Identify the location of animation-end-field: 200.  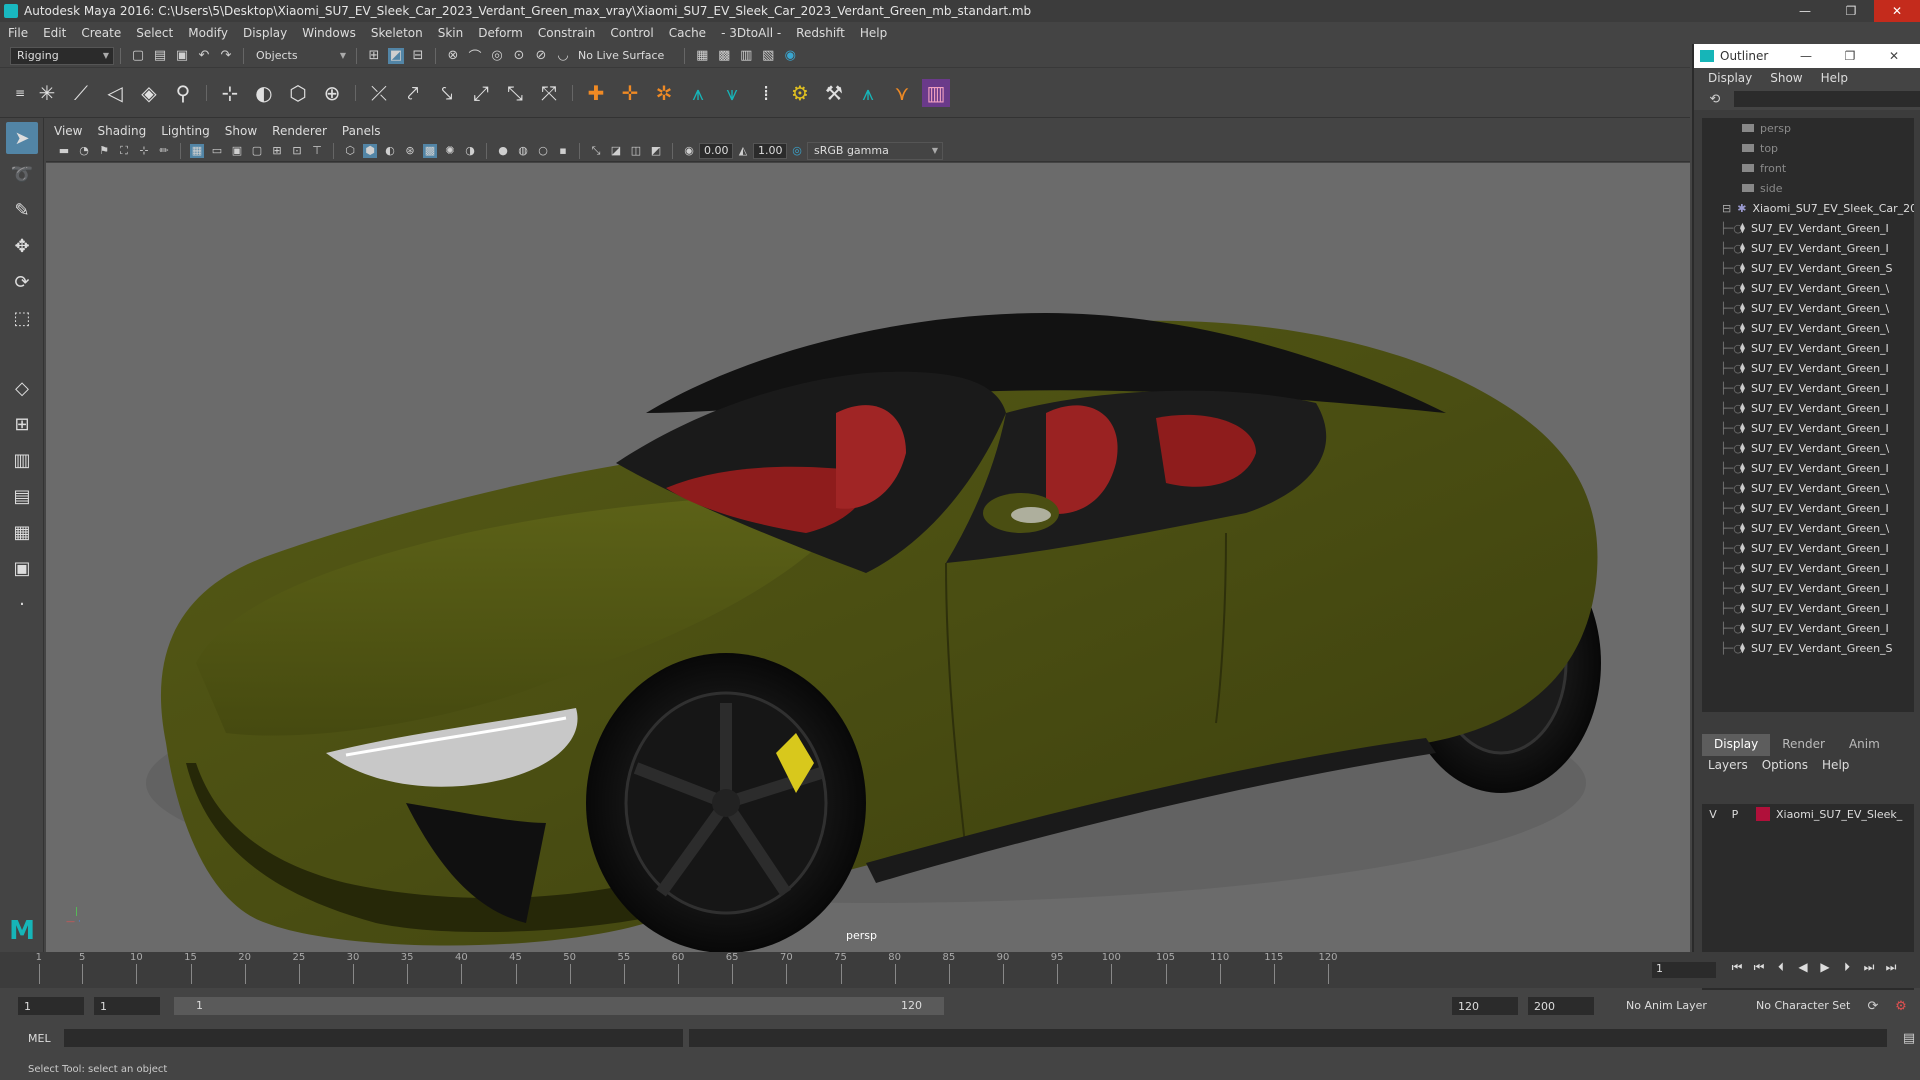
(1561, 1006).